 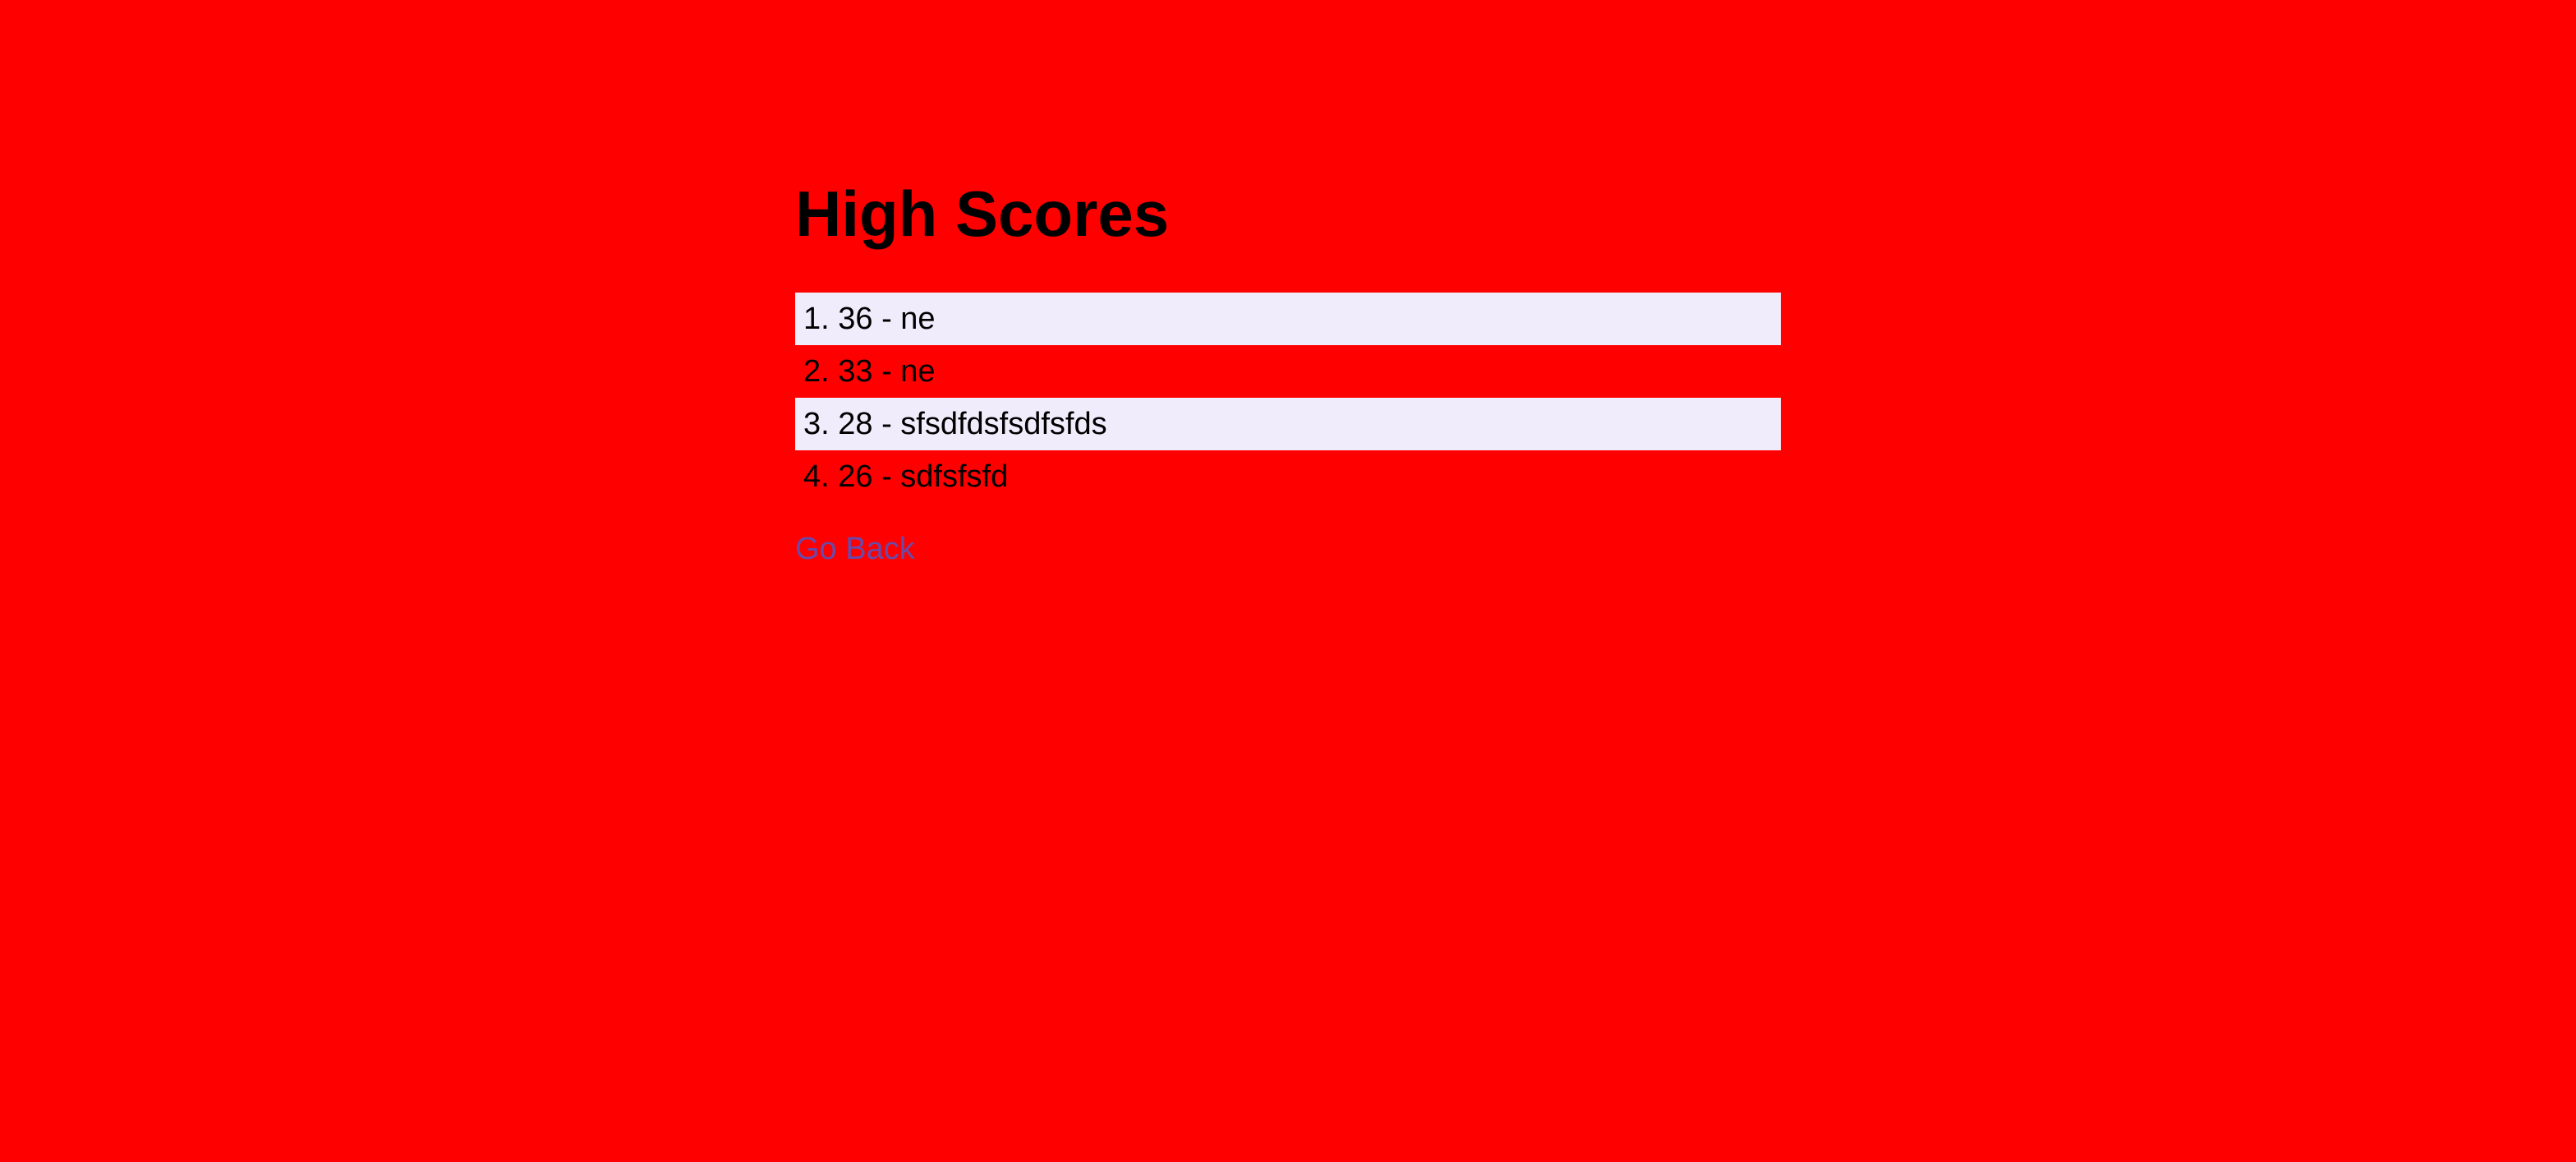 I want to click on score-row-4: 4. 26 - sdfsfsfd, so click(x=906, y=476).